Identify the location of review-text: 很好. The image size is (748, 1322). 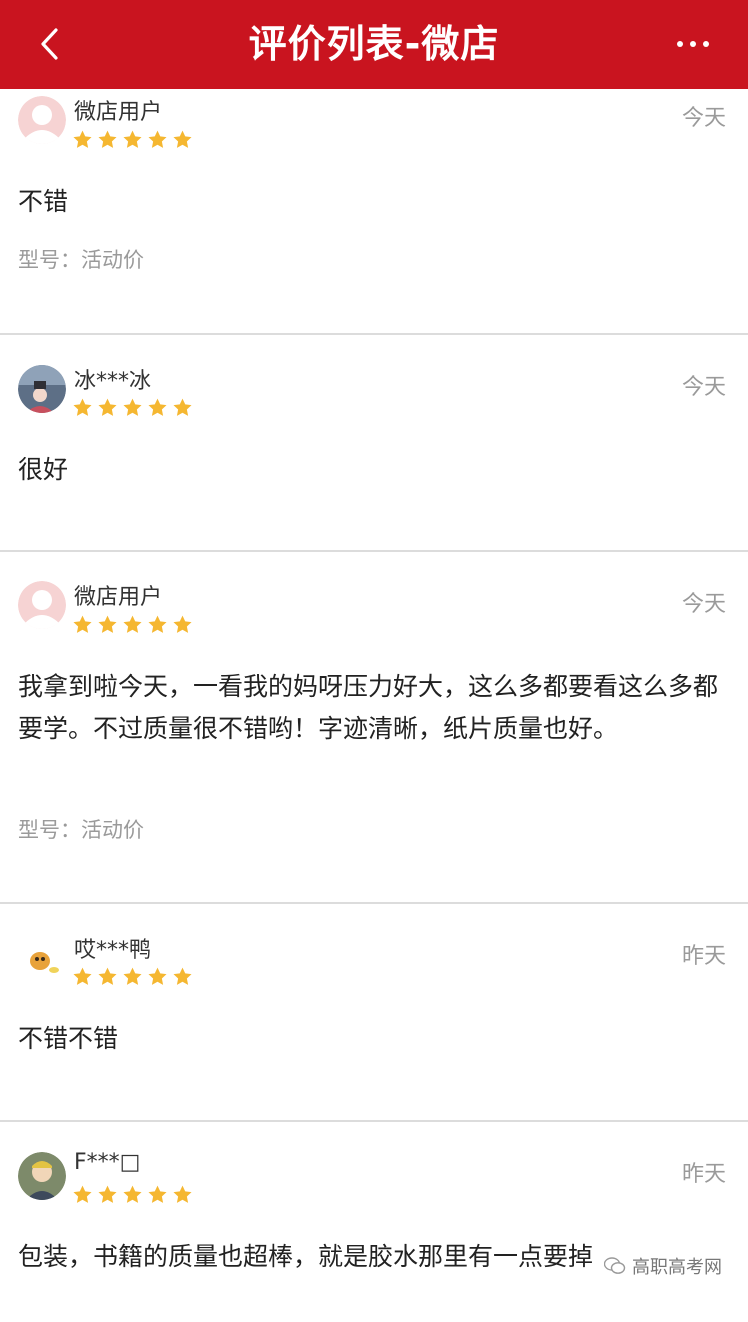
(43, 469).